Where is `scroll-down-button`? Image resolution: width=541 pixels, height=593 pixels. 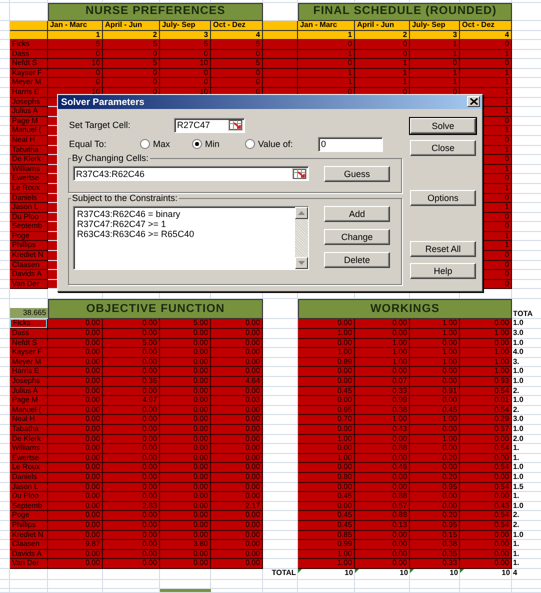
scroll-down-button is located at coordinates (301, 263).